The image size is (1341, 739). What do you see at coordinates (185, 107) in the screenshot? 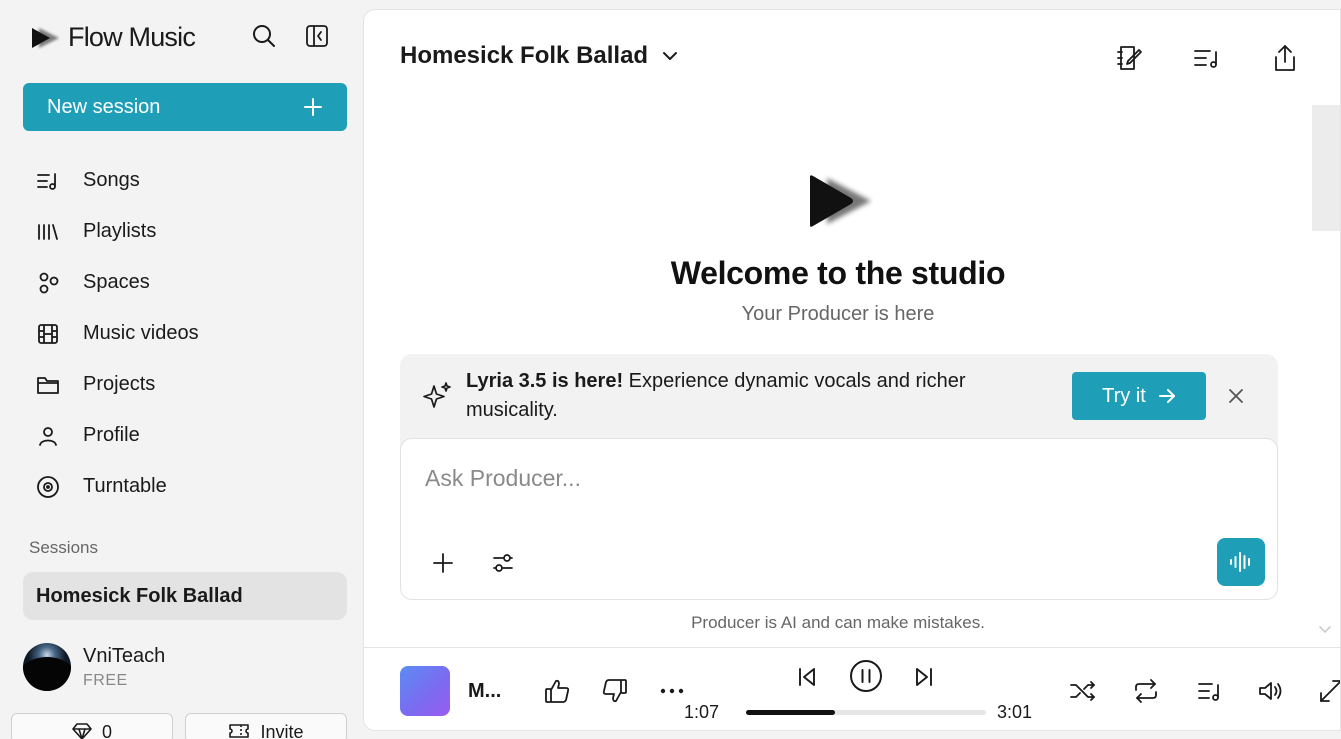
I see `new-session-button: New session` at bounding box center [185, 107].